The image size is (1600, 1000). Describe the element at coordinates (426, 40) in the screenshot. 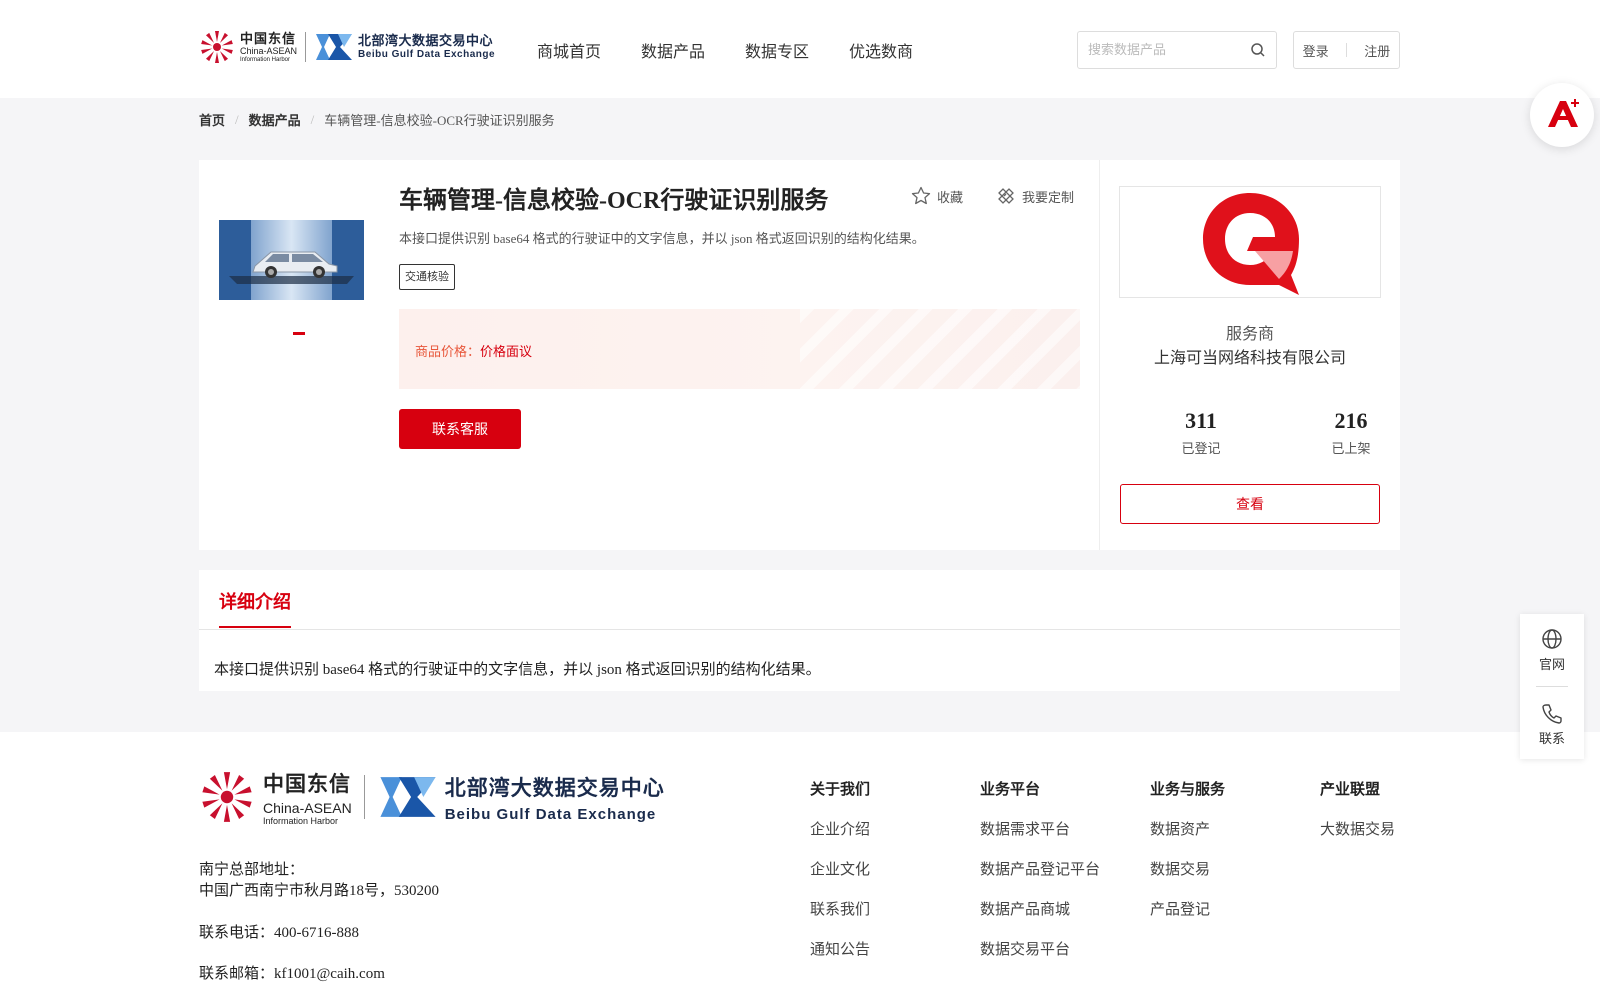

I see `brand2-cn: 北部湾大数据交易中心` at that location.